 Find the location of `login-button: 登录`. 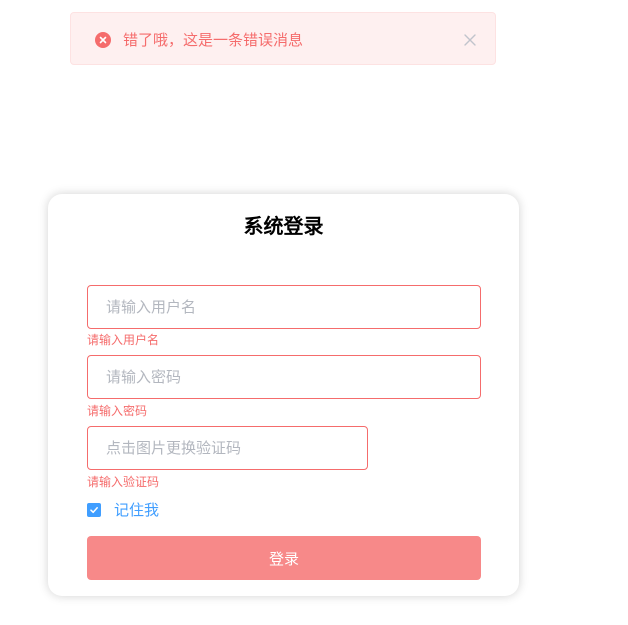

login-button: 登录 is located at coordinates (284, 558).